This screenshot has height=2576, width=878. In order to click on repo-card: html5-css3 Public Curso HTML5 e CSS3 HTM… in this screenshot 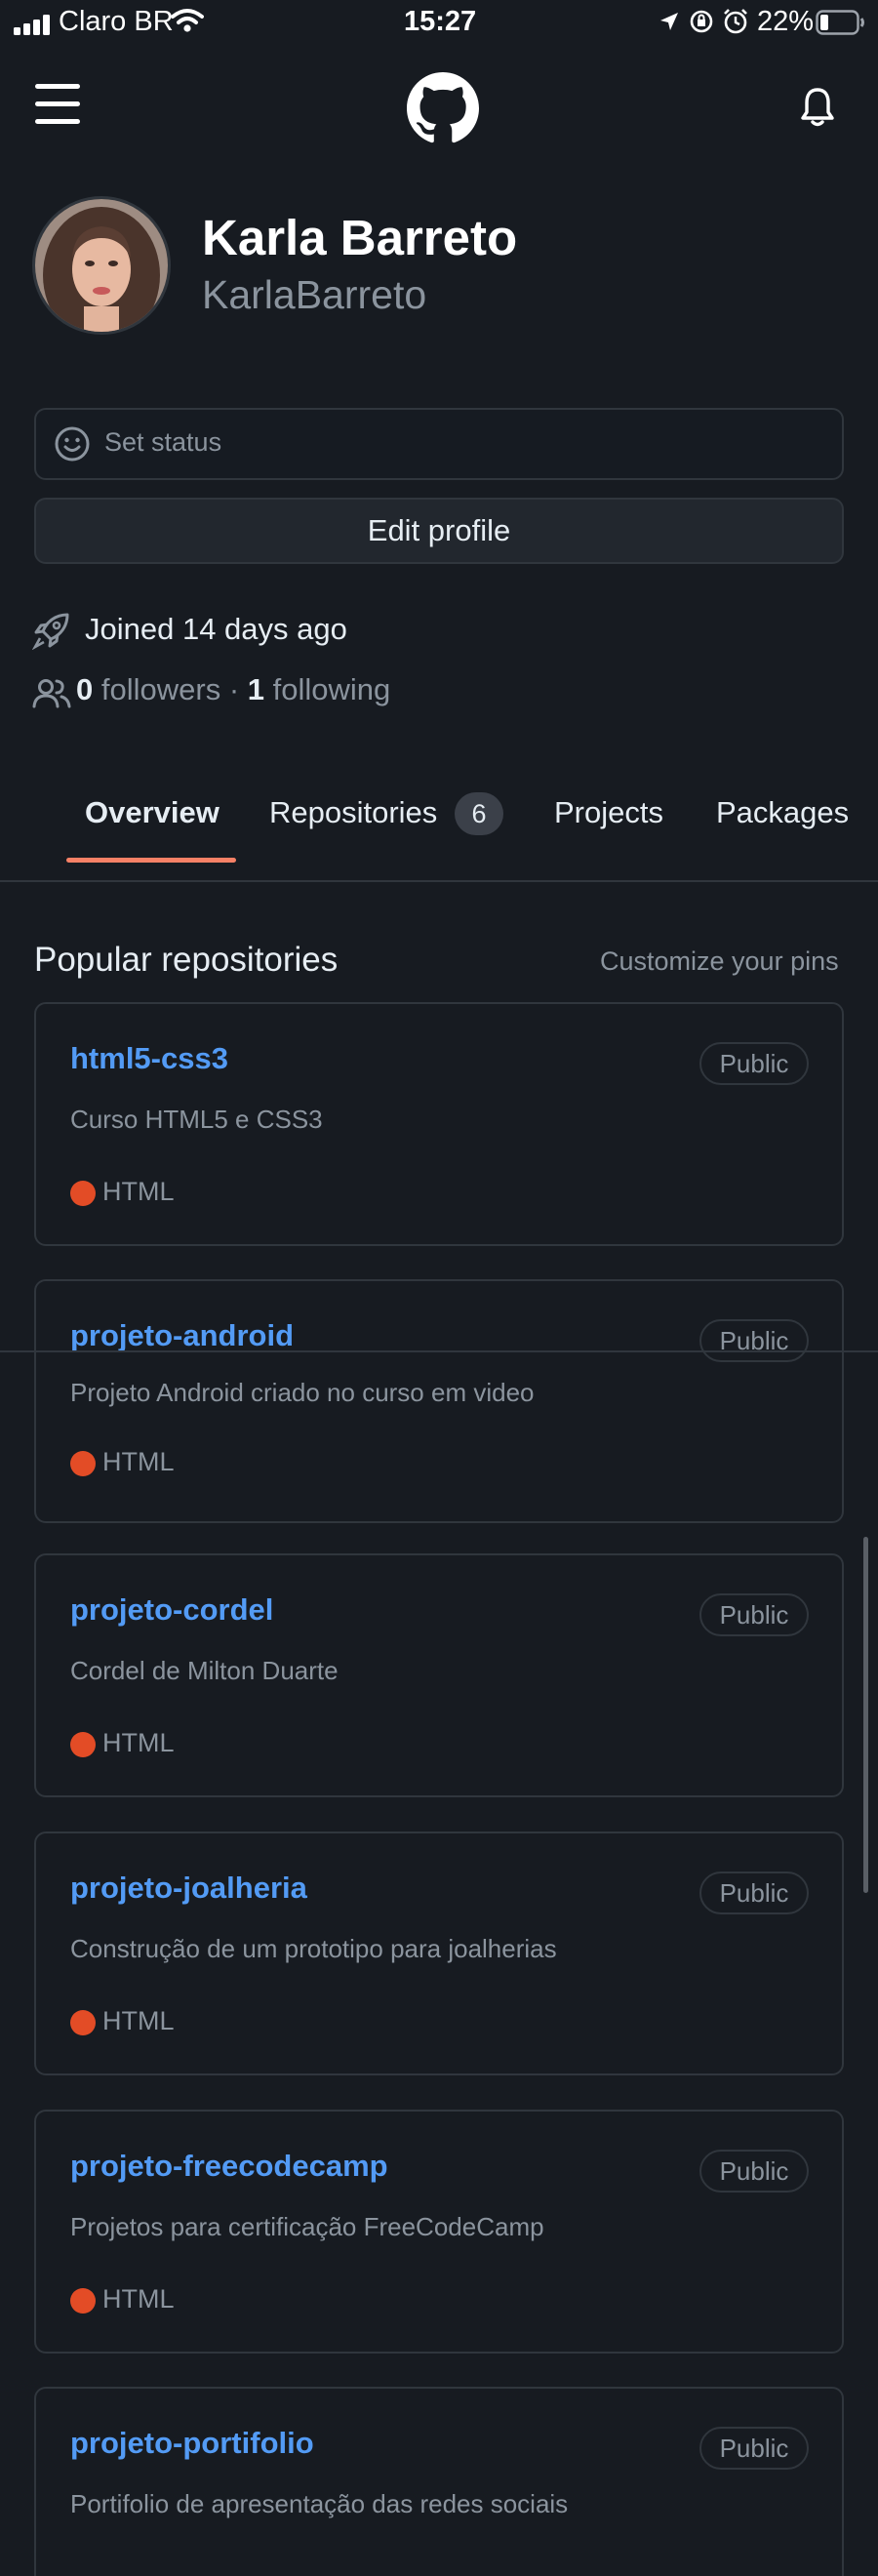, I will do `click(439, 1124)`.